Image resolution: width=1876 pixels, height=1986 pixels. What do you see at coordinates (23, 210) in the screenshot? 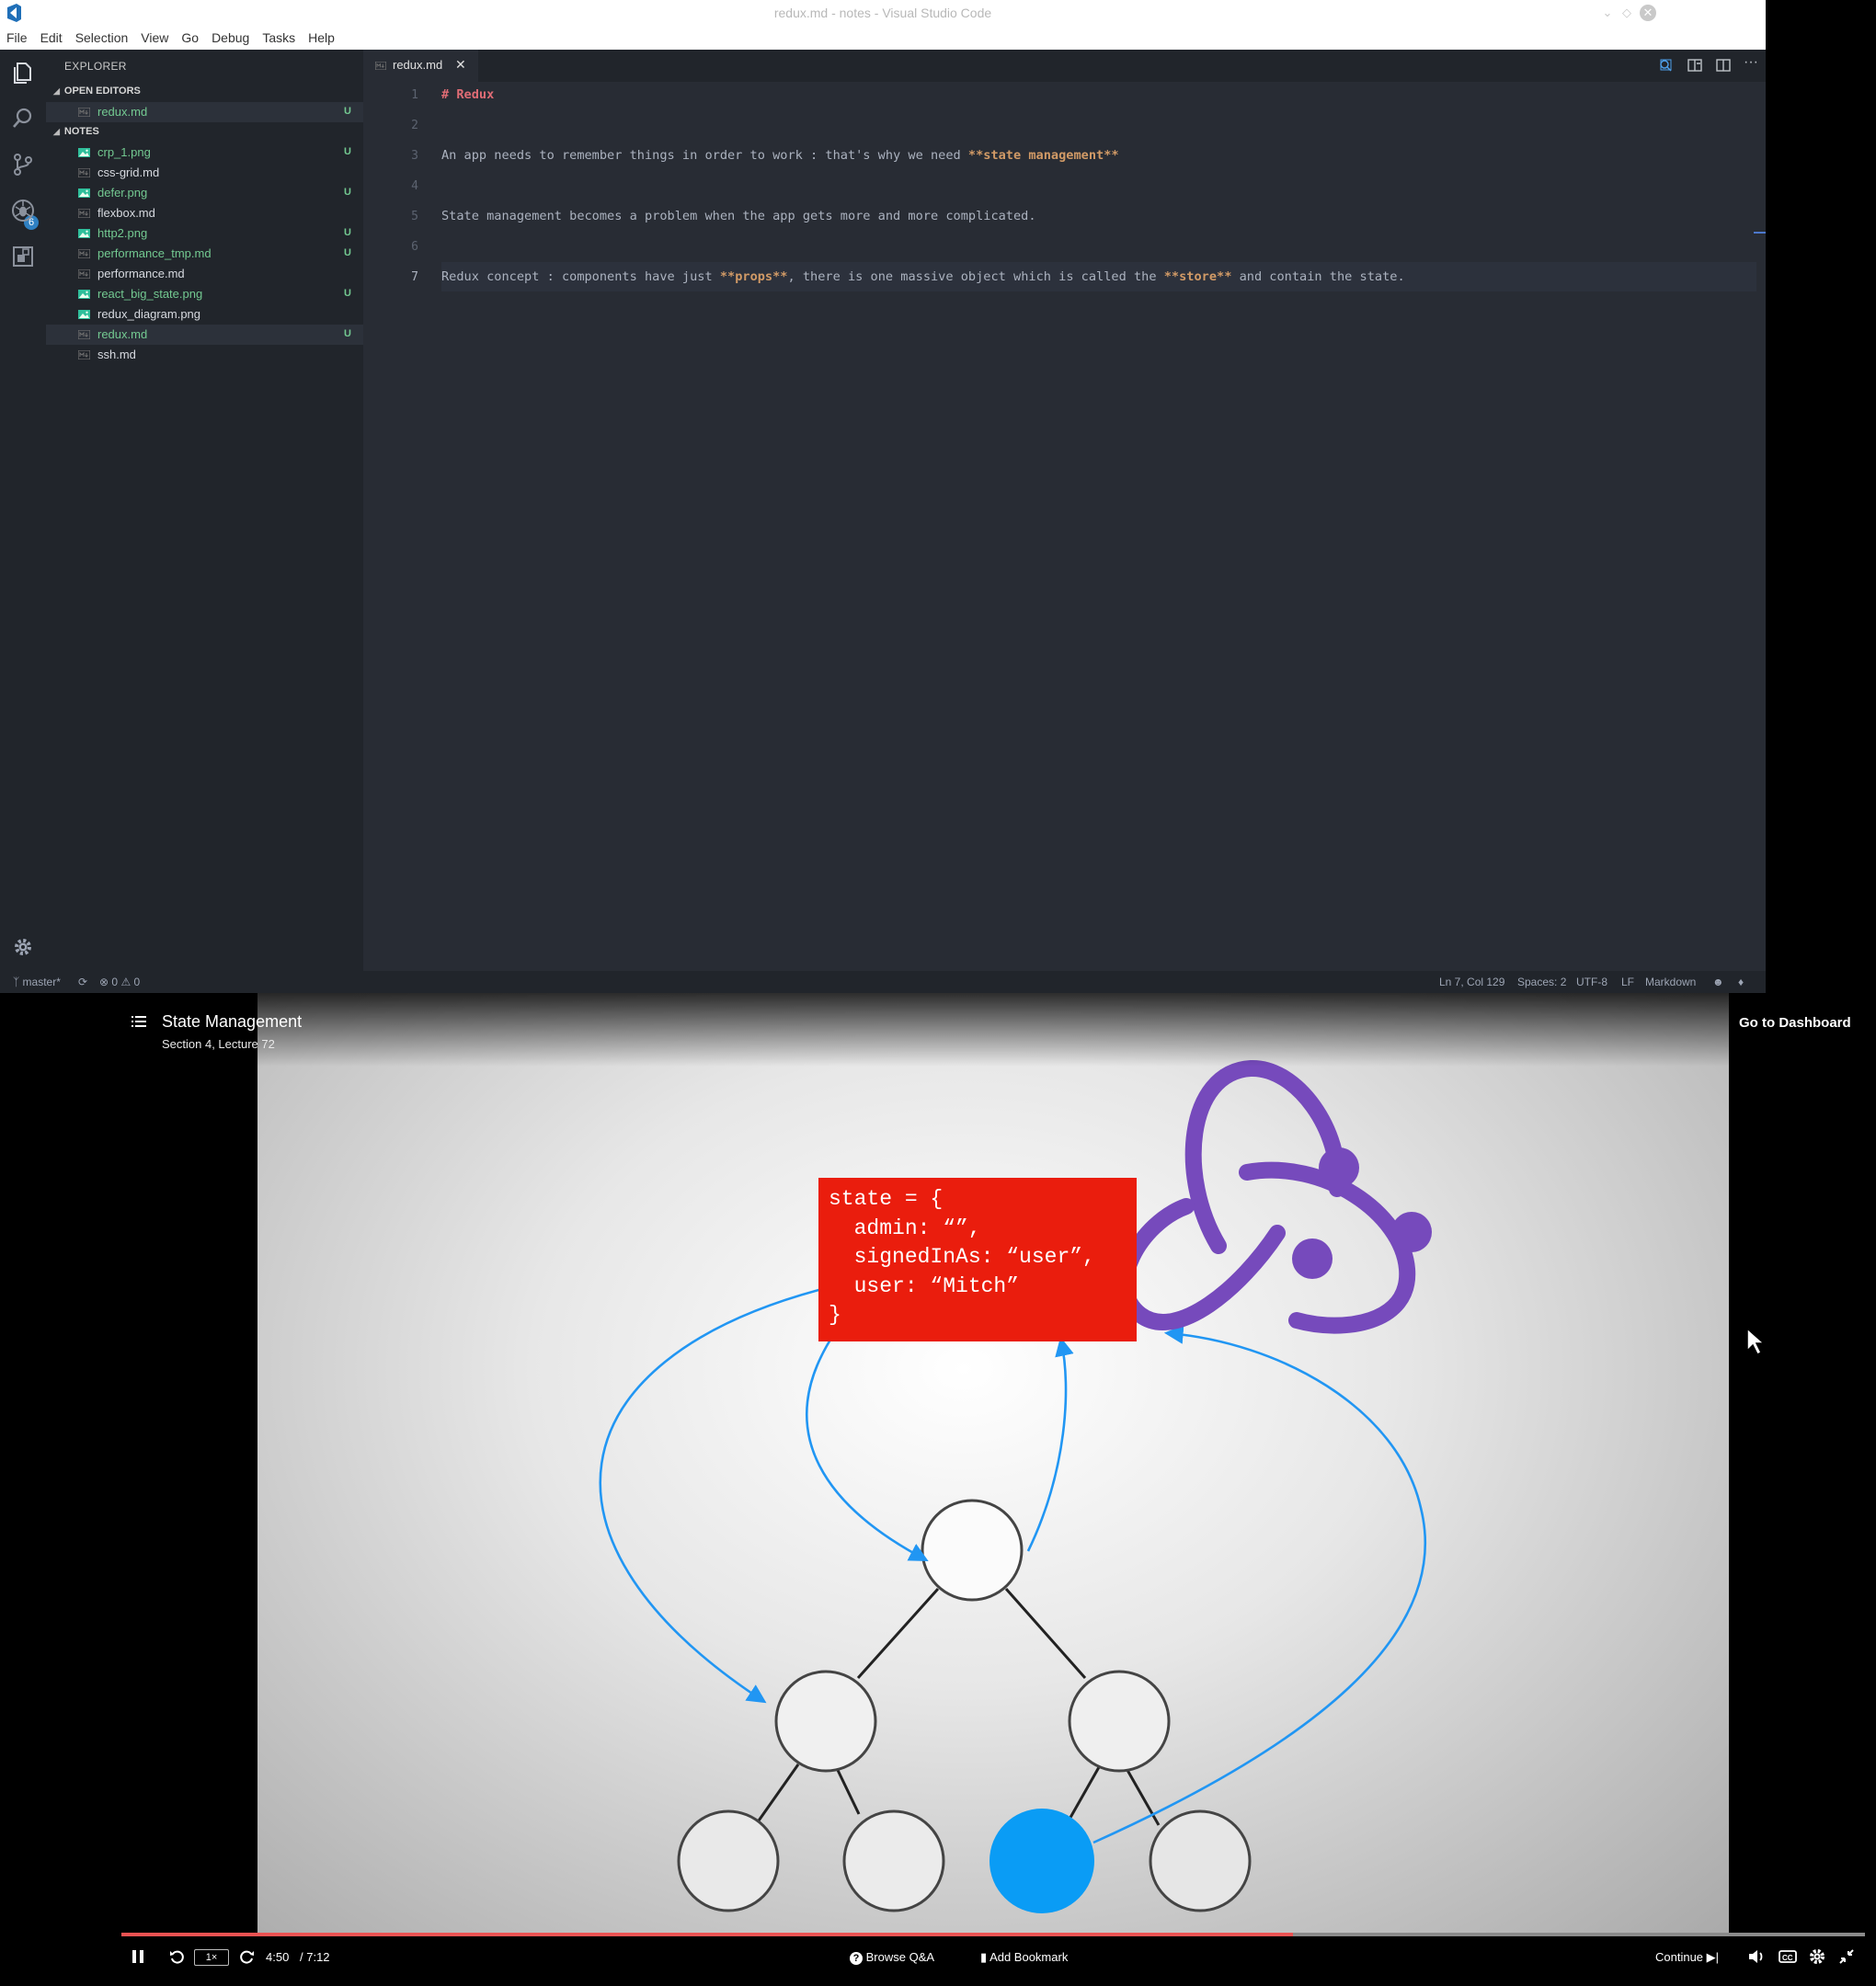
I see `debug-icon` at bounding box center [23, 210].